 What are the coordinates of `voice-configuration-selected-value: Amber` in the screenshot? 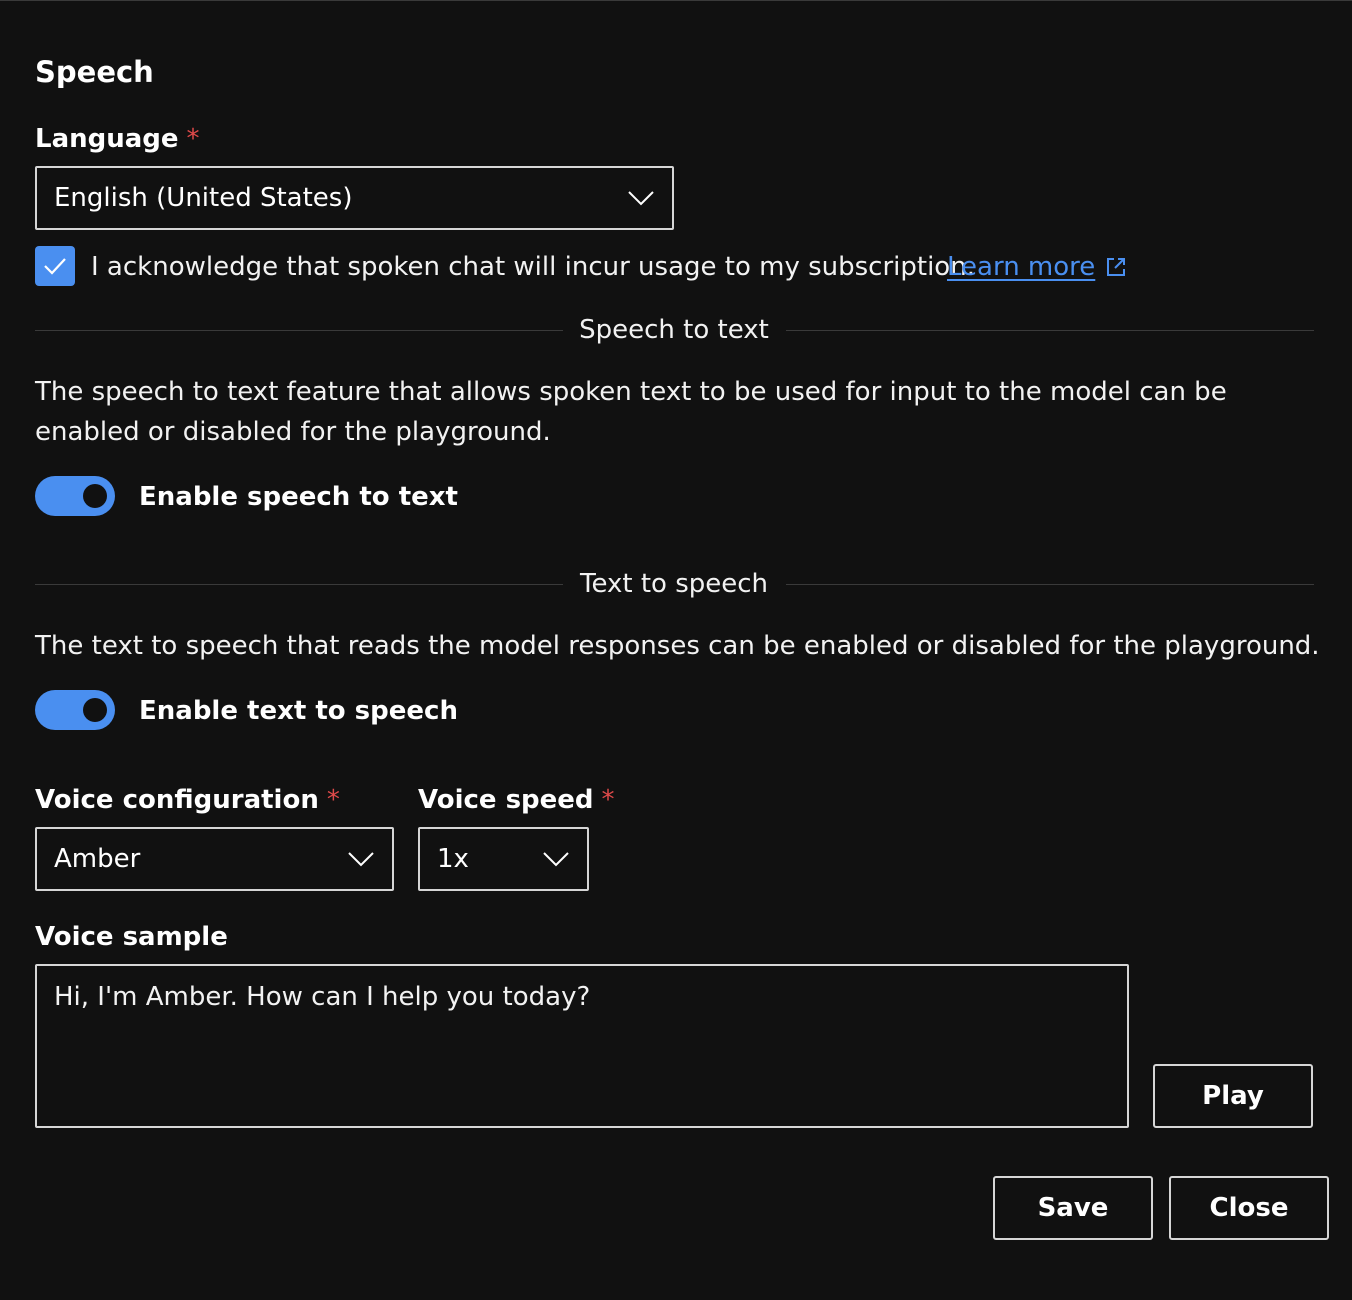 It's located at (97, 859).